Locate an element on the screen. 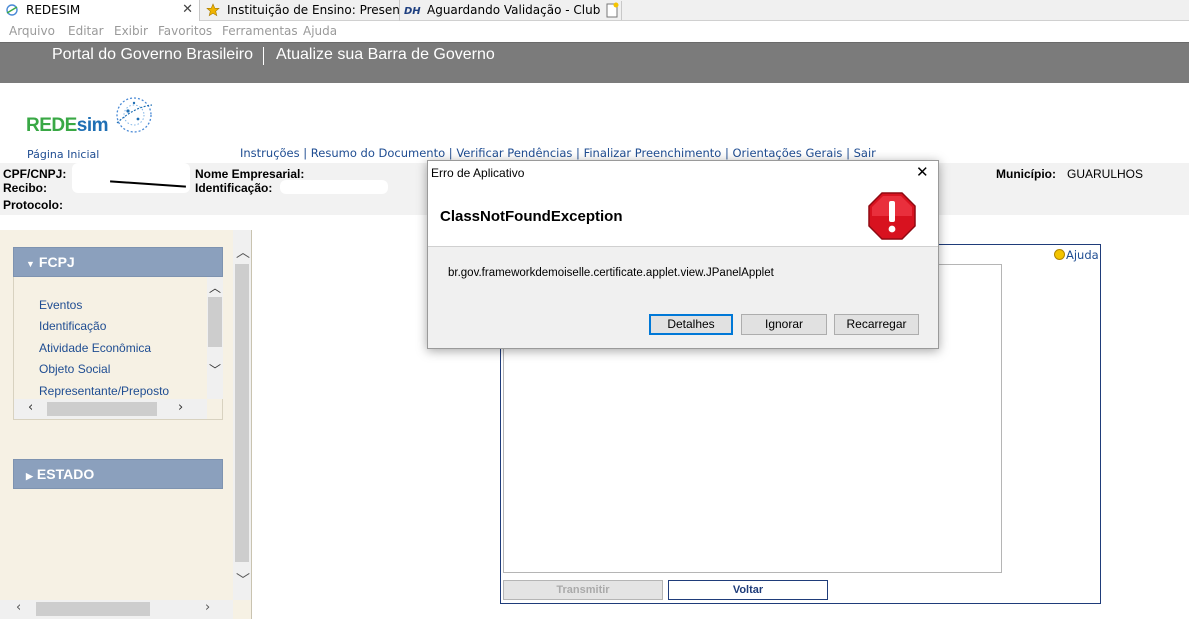  panel-horizontal-scrollbar: ‹ › is located at coordinates (110, 409).